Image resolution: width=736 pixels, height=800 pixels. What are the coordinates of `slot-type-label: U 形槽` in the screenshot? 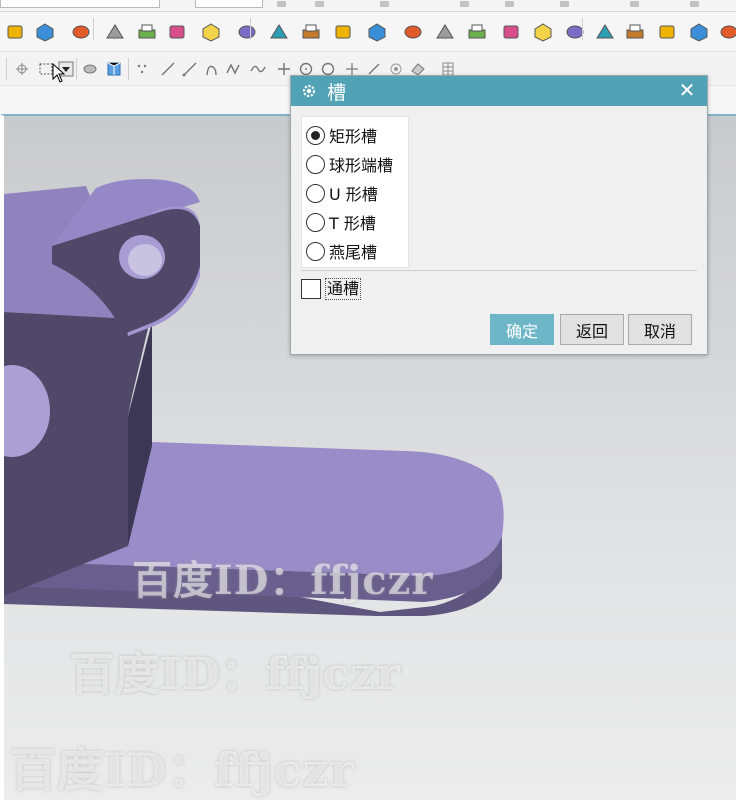 It's located at (353, 194).